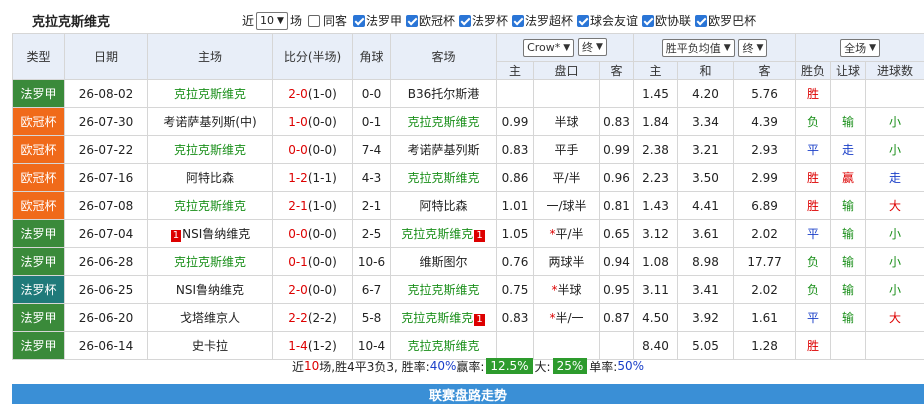 The image size is (924, 404). Describe the element at coordinates (322, 93) in the screenshot. I see `half-score: (1-0)` at that location.